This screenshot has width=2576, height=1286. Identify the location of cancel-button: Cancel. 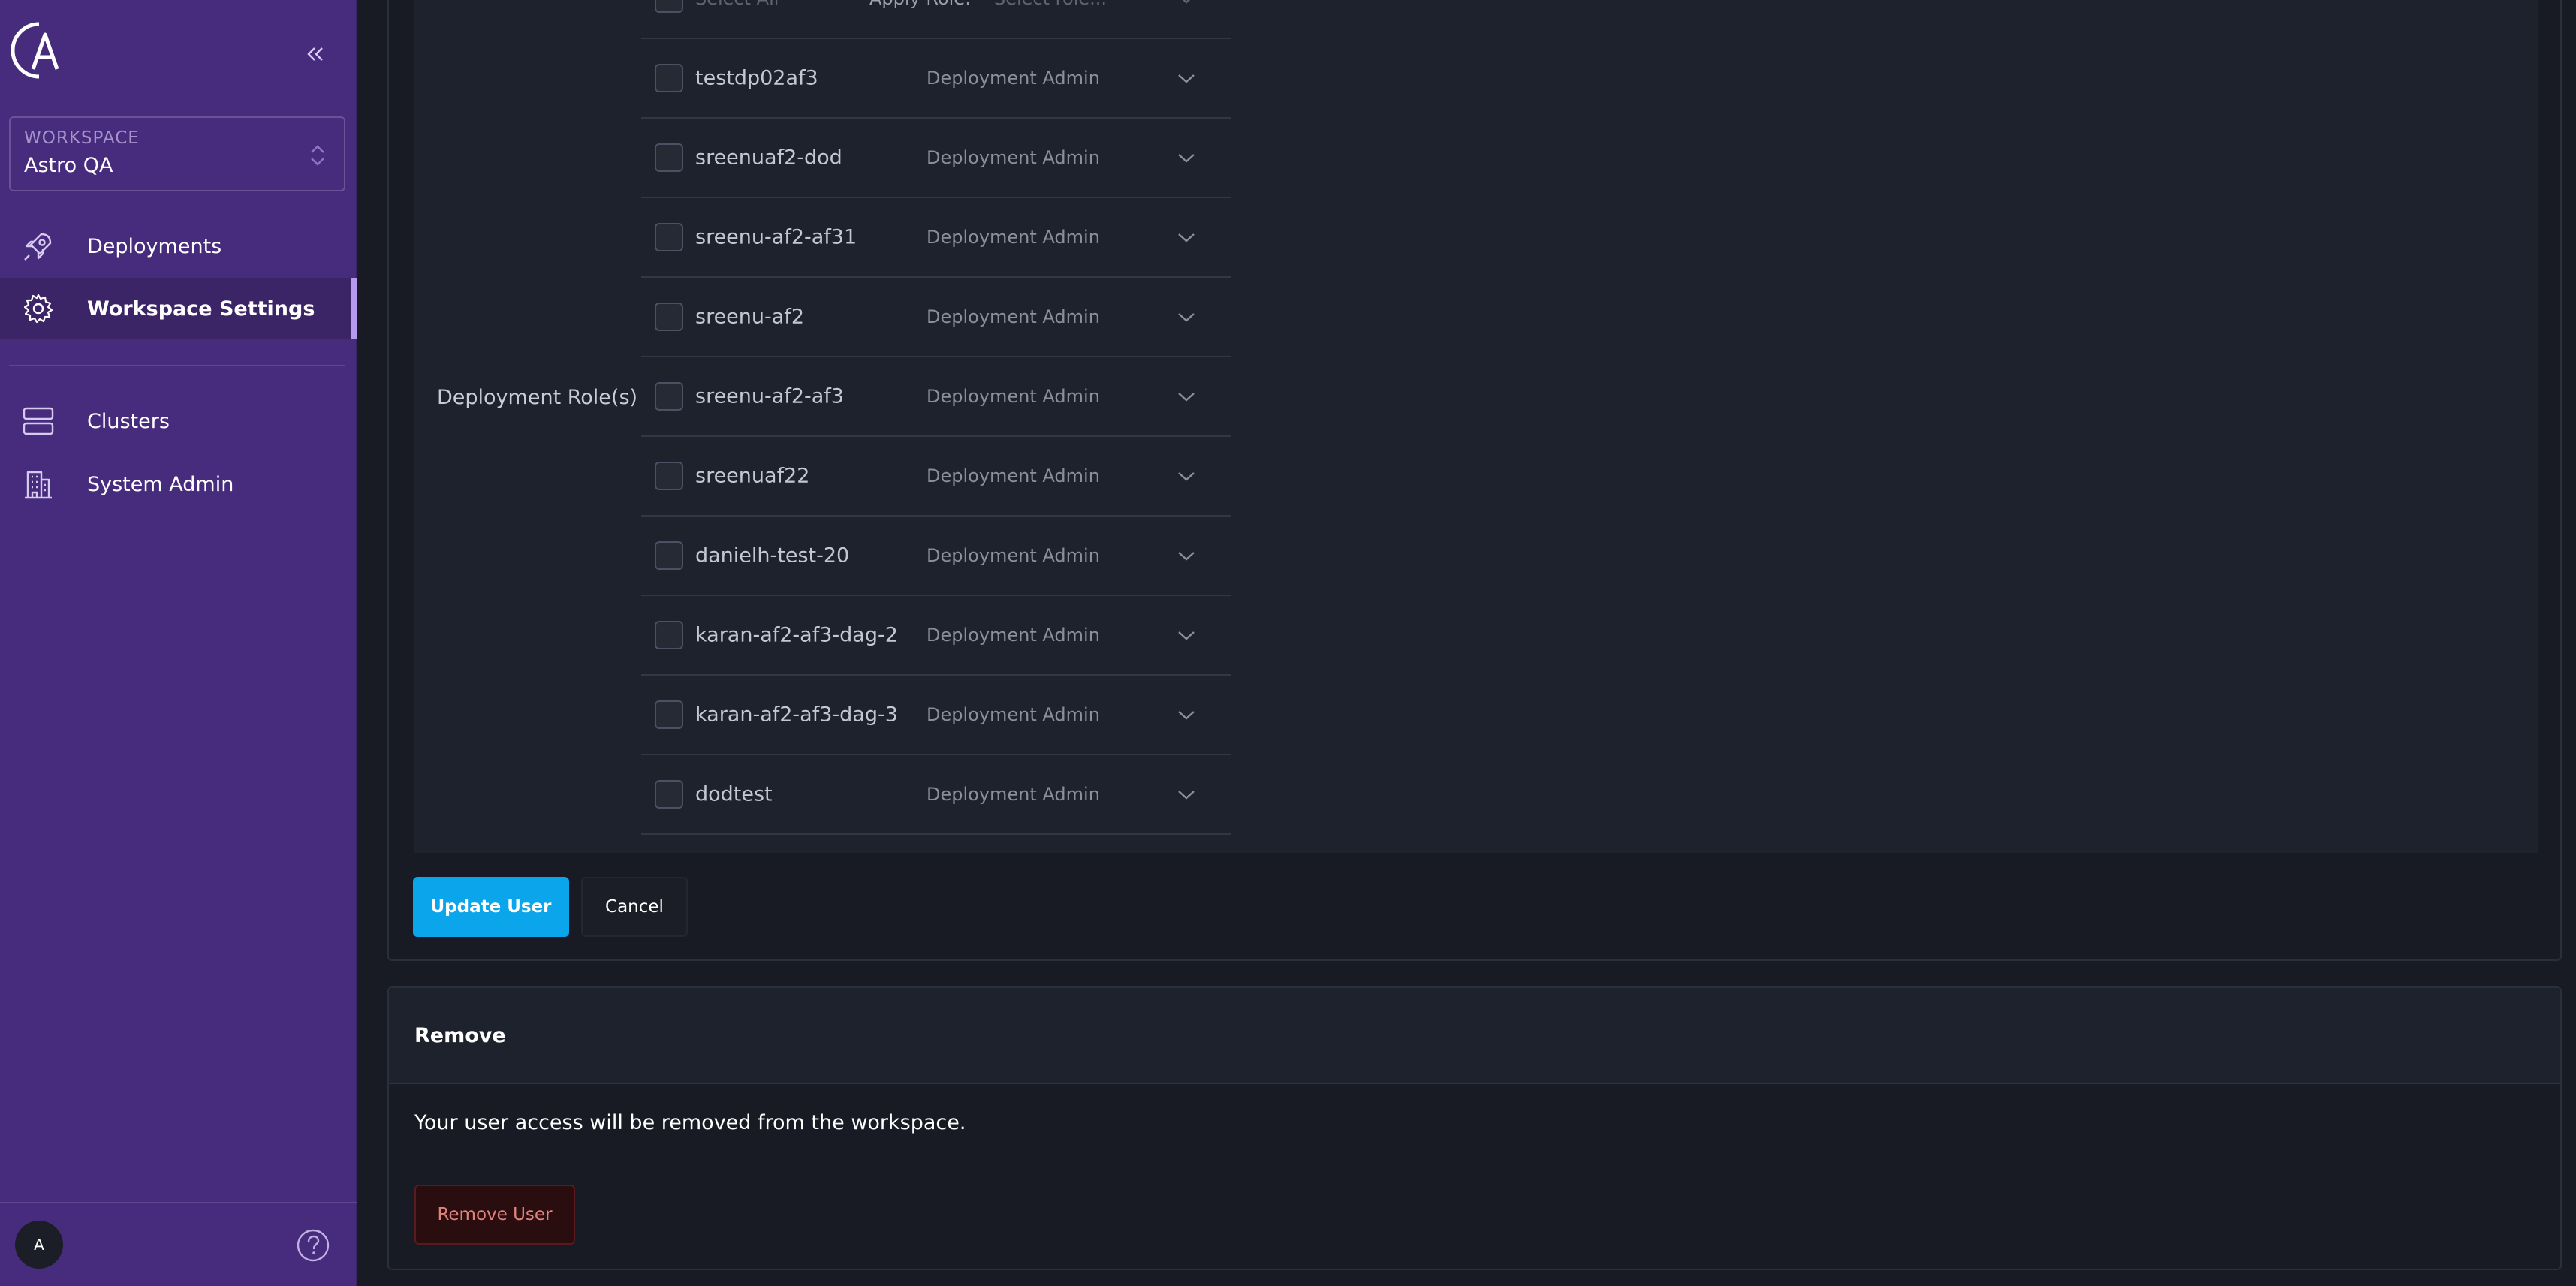
(634, 907).